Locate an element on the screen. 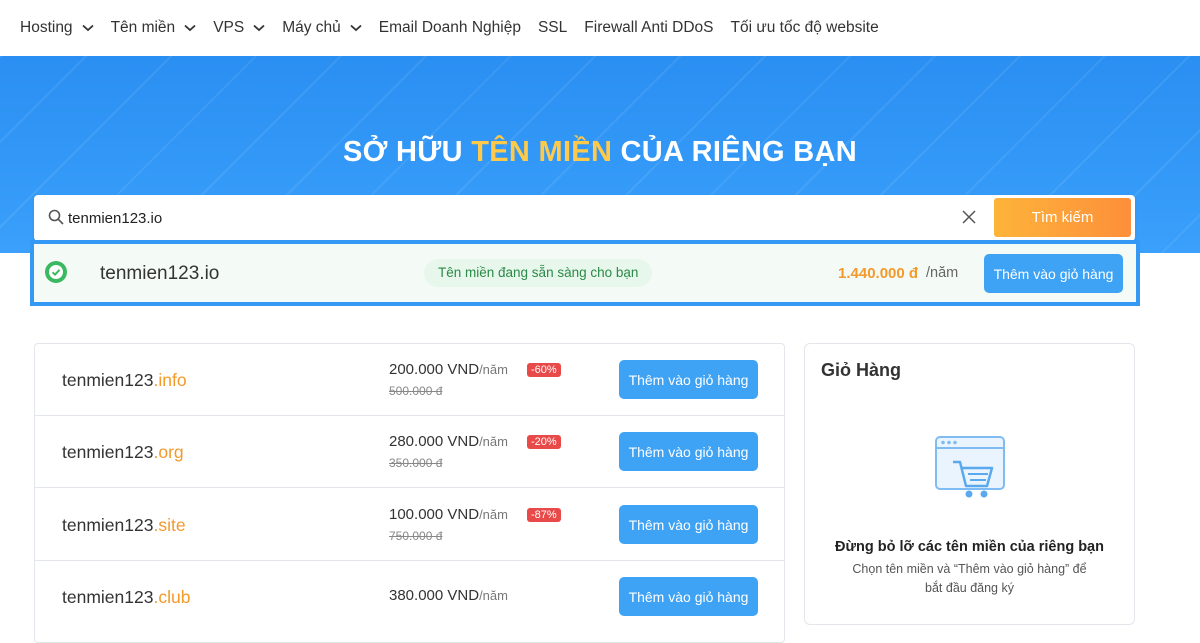 This screenshot has height=643, width=1200. nav-item-vps: VPS is located at coordinates (239, 28).